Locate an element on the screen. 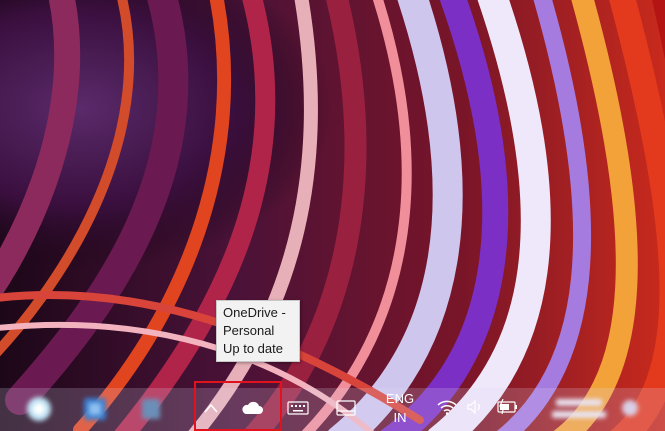 The image size is (665, 431). notification-icon is located at coordinates (630, 408).